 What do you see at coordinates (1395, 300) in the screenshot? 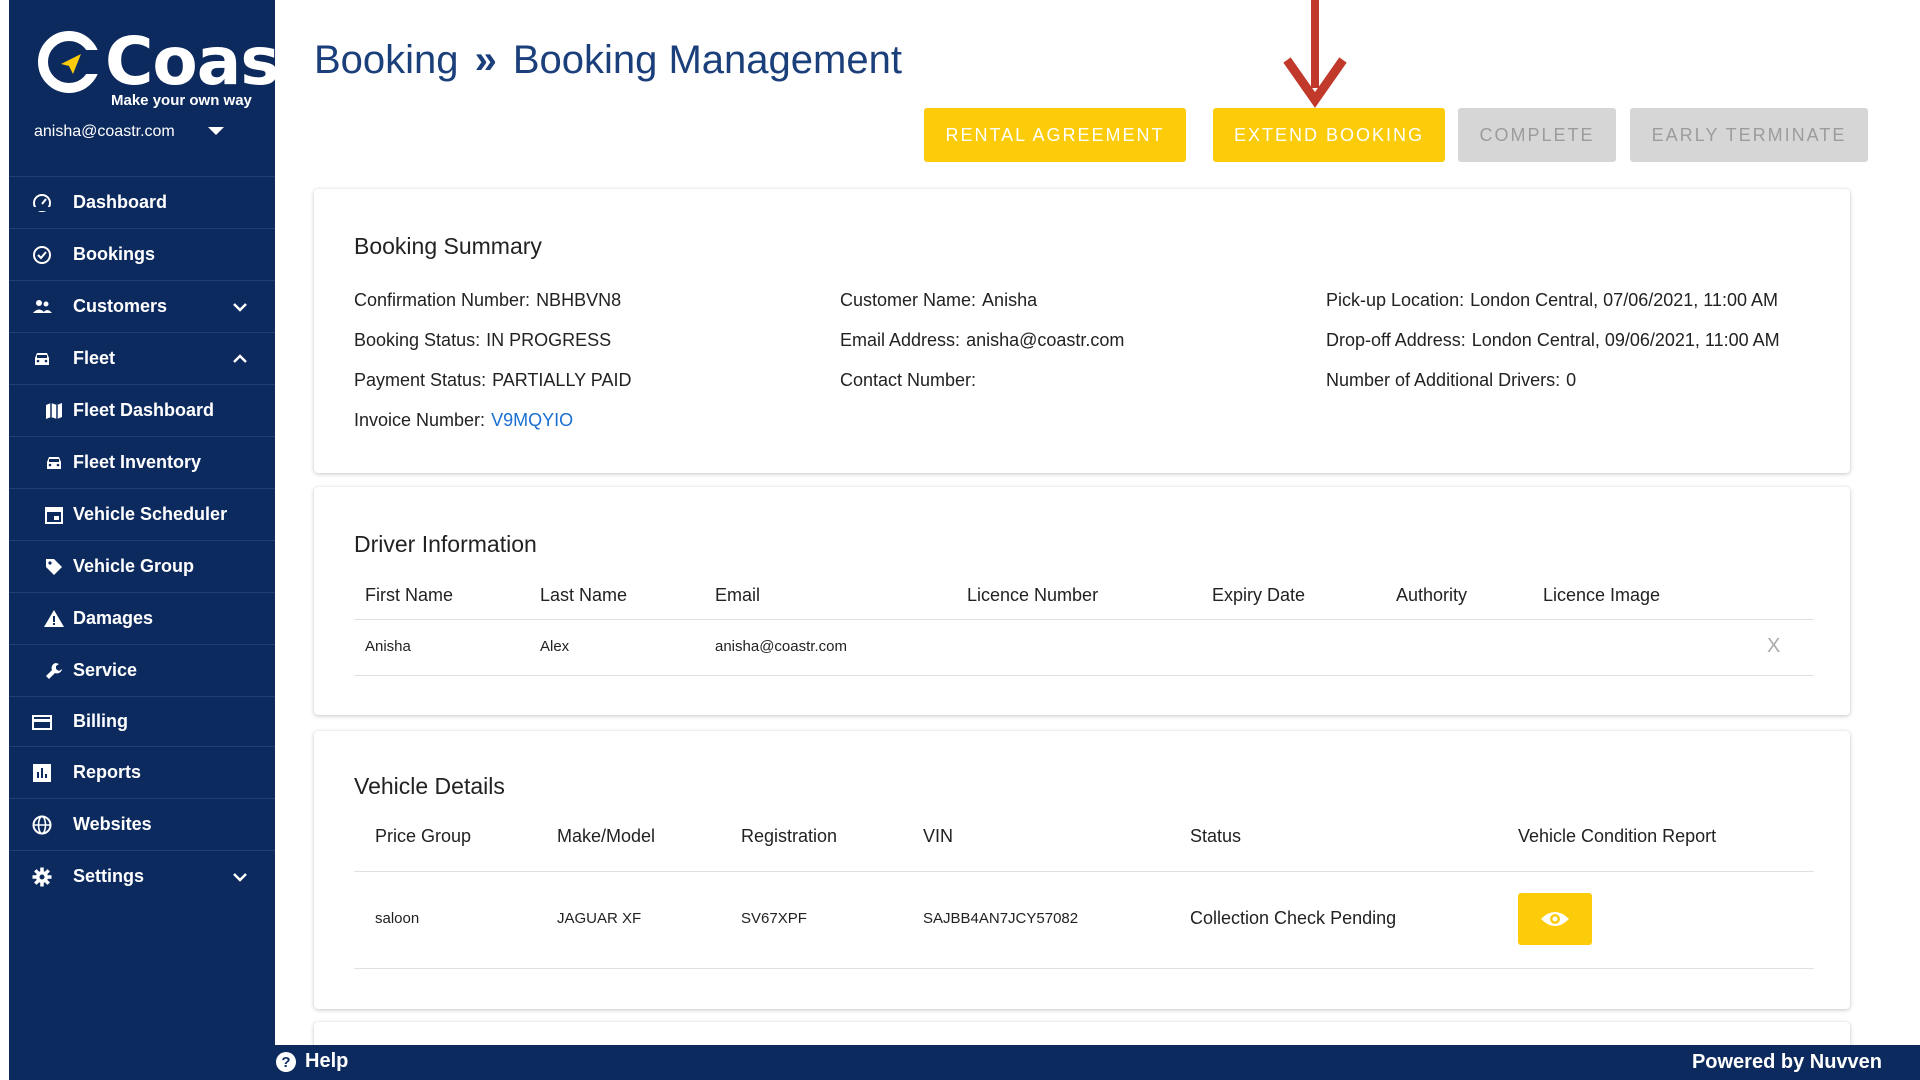
I see `field-label: Pick-up Location:` at bounding box center [1395, 300].